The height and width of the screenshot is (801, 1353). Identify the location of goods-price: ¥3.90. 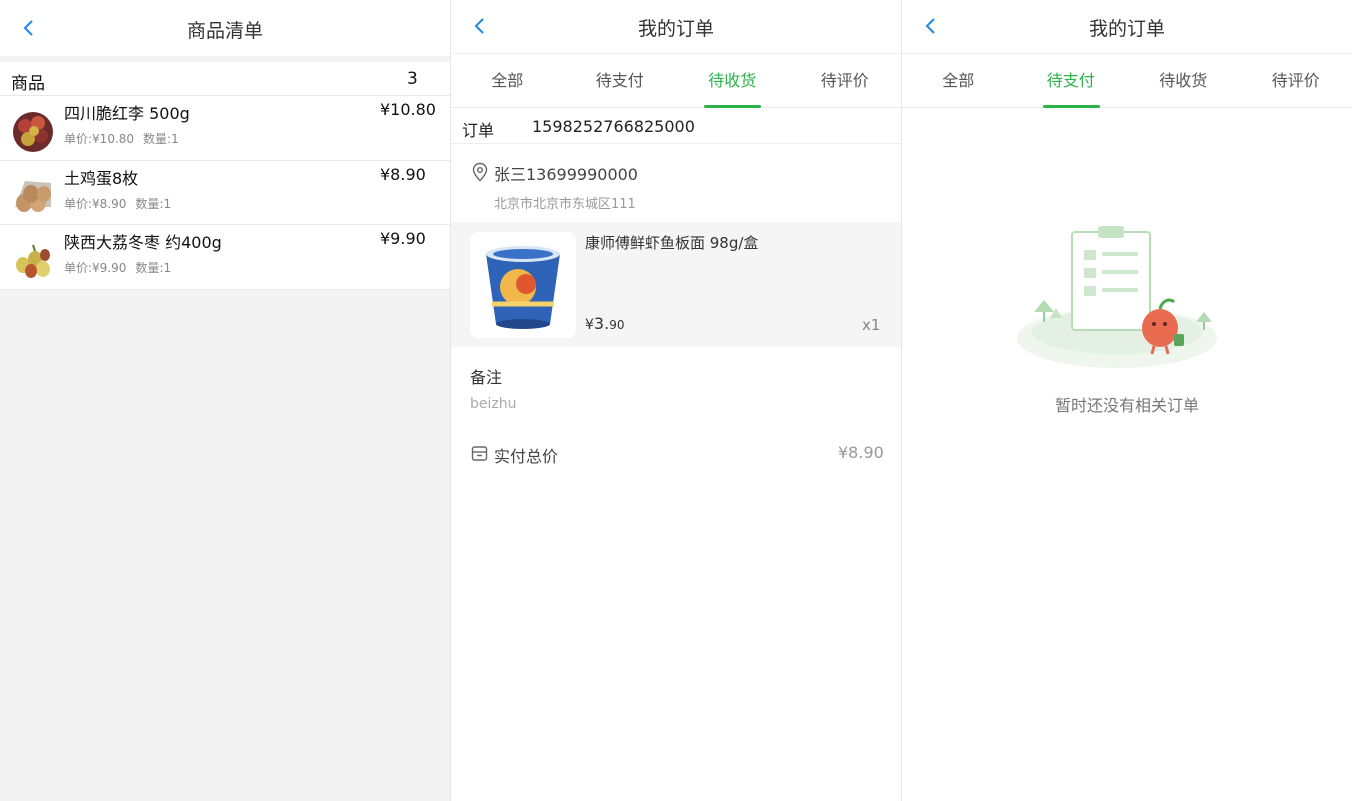
(604, 323).